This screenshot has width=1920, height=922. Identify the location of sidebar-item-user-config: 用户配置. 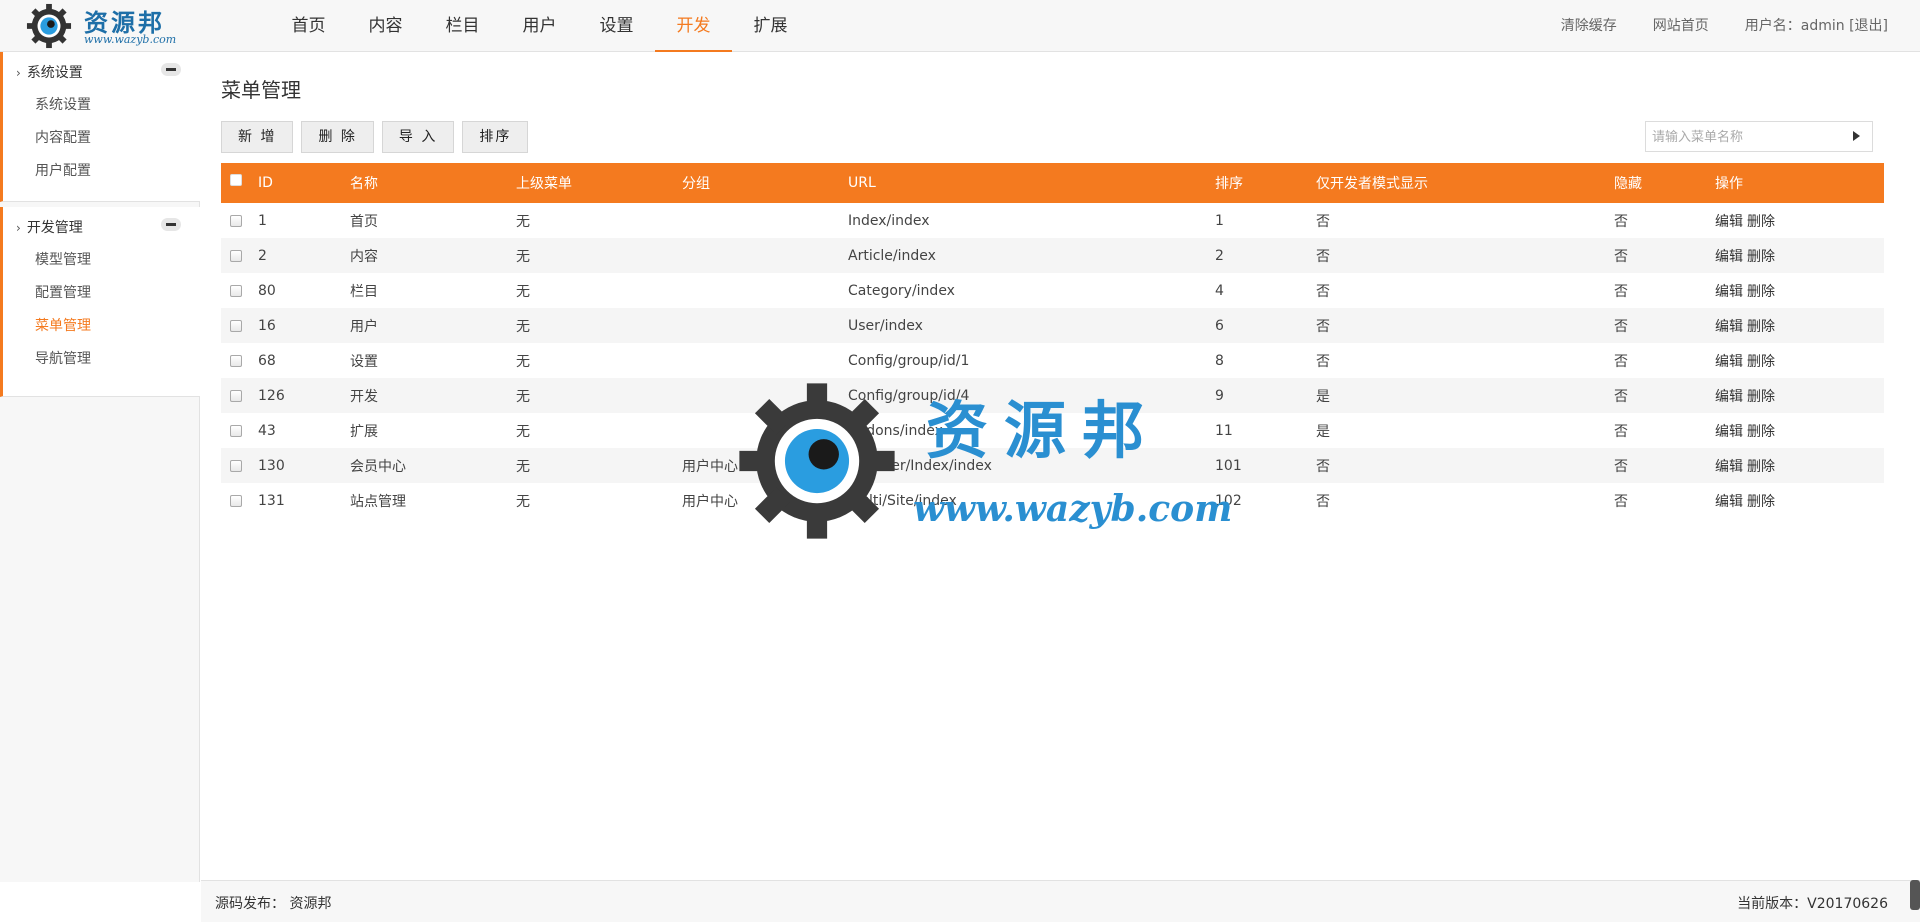
(63, 170).